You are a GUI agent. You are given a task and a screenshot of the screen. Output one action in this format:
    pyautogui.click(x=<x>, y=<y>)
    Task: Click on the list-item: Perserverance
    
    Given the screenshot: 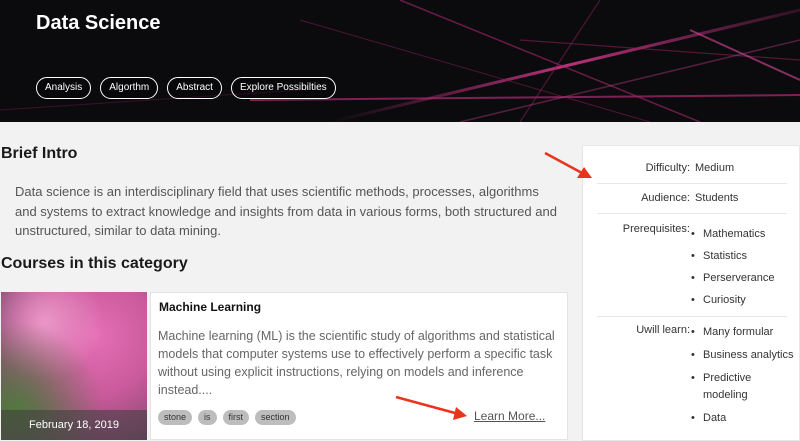 What is the action you would take?
    pyautogui.click(x=733, y=278)
    